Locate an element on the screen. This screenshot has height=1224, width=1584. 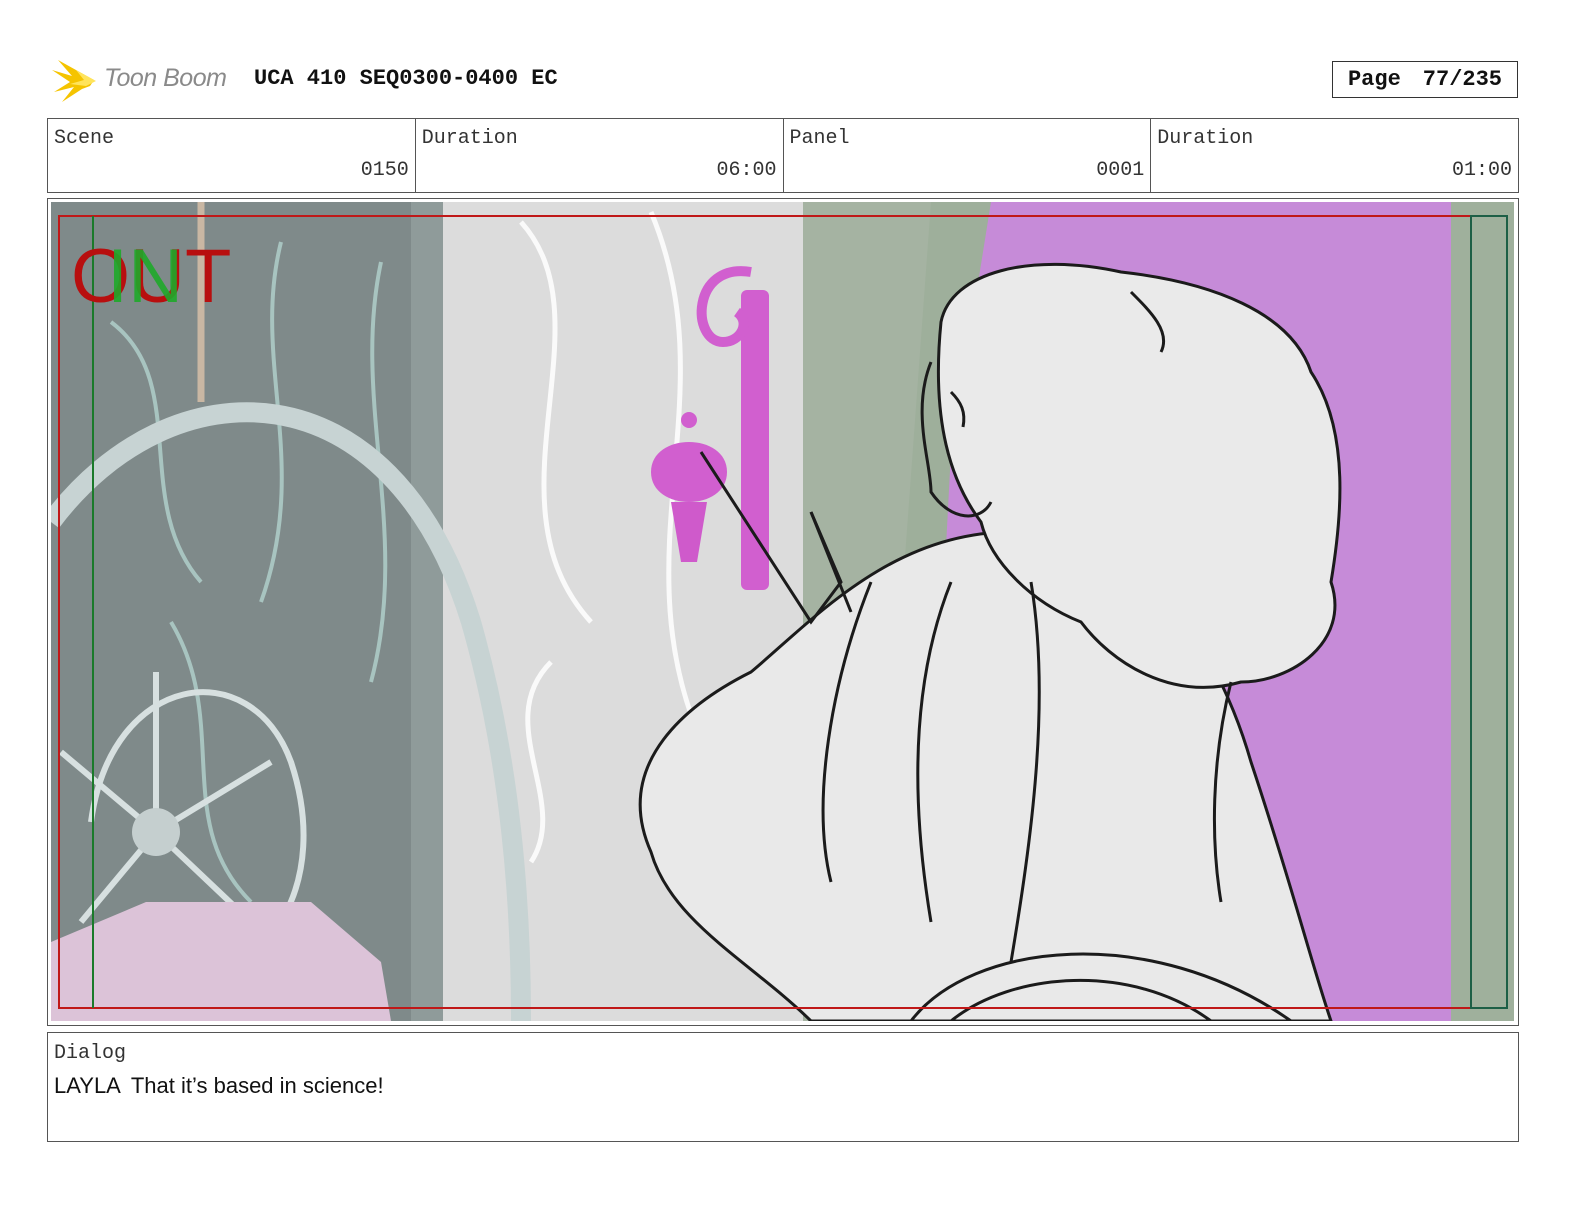
panel-duration-value: 01:00 is located at coordinates (1481, 170).